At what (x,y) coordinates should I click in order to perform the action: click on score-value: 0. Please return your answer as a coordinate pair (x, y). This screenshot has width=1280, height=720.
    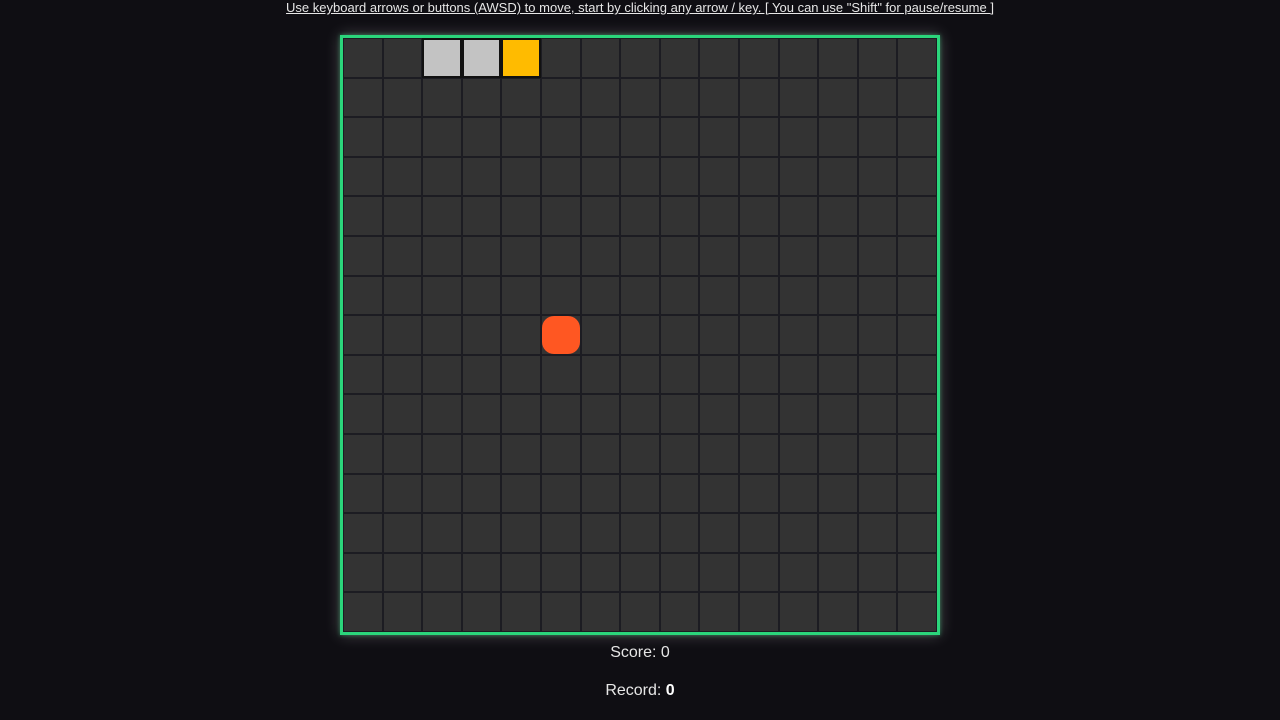
    Looking at the image, I should click on (665, 652).